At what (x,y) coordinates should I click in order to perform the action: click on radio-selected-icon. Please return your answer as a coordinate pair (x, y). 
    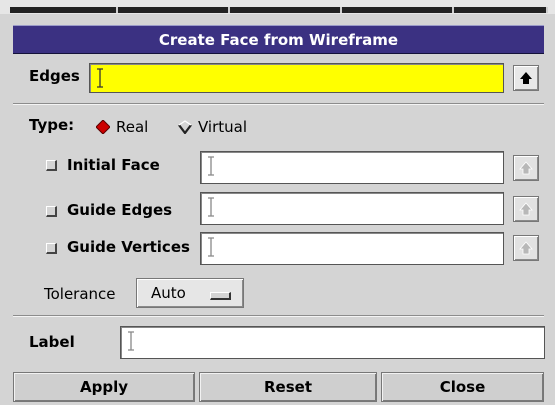
    Looking at the image, I should click on (103, 127).